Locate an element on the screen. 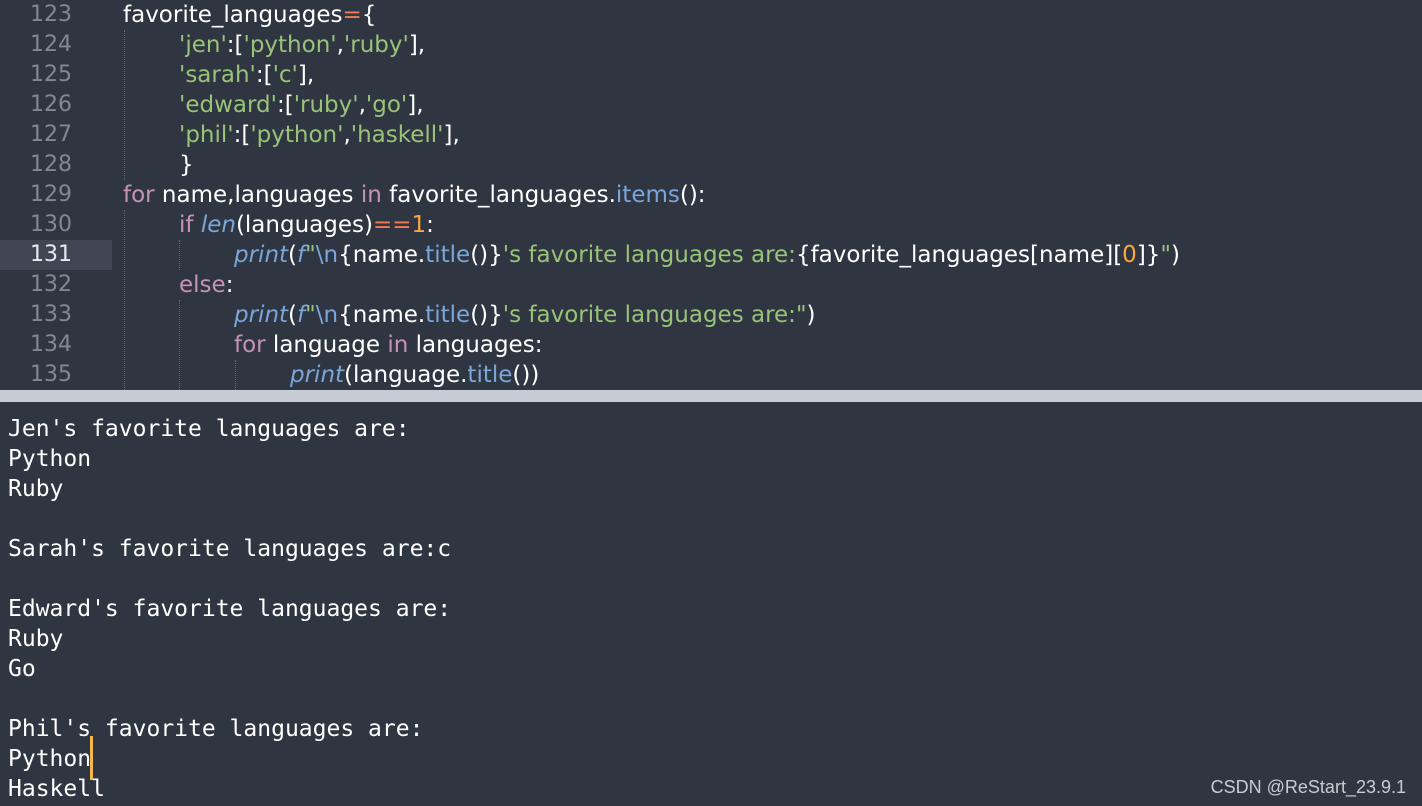 The height and width of the screenshot is (806, 1422). console-line: Go is located at coordinates (22, 669).